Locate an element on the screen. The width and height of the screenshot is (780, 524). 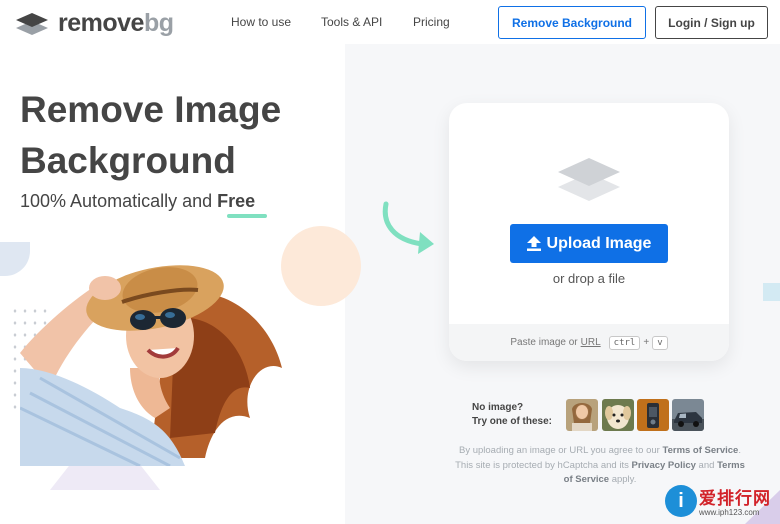
nav-tools-api: Tools & API is located at coordinates (351, 22).